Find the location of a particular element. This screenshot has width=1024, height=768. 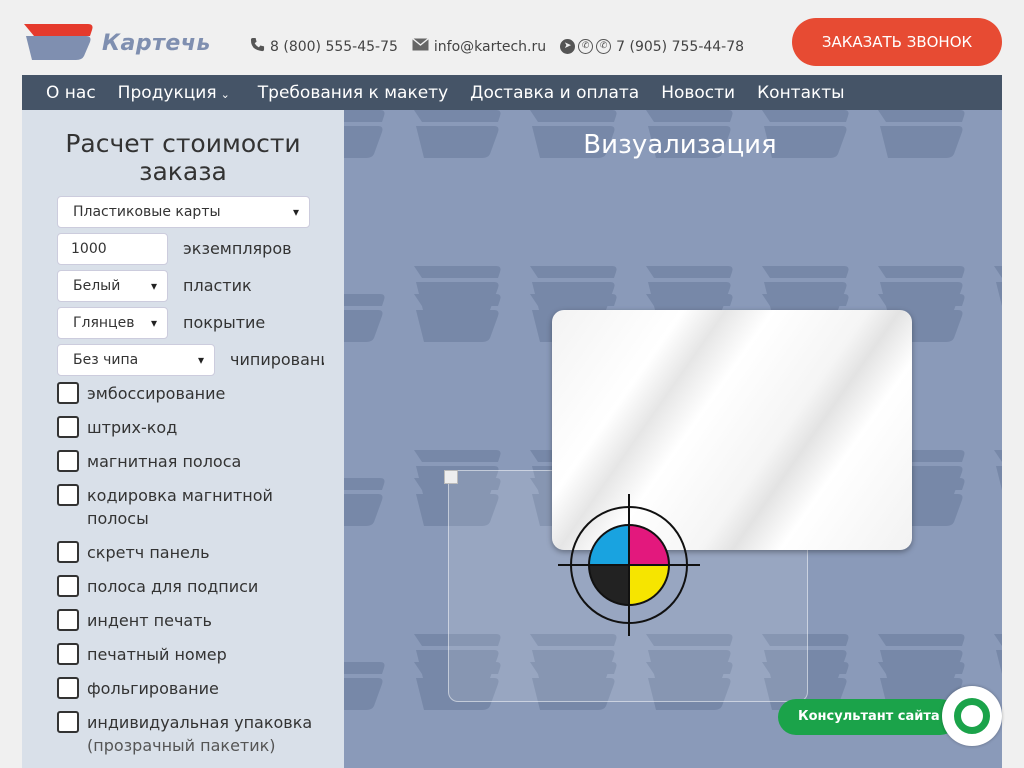

cmyk-target-icon is located at coordinates (629, 565).